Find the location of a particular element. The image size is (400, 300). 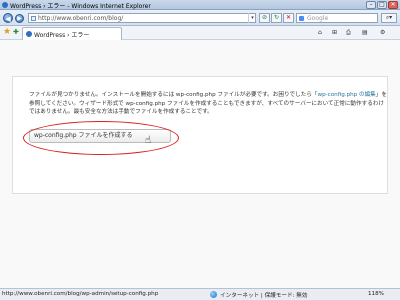

favorites-star-icon: ★ is located at coordinates (7, 32).